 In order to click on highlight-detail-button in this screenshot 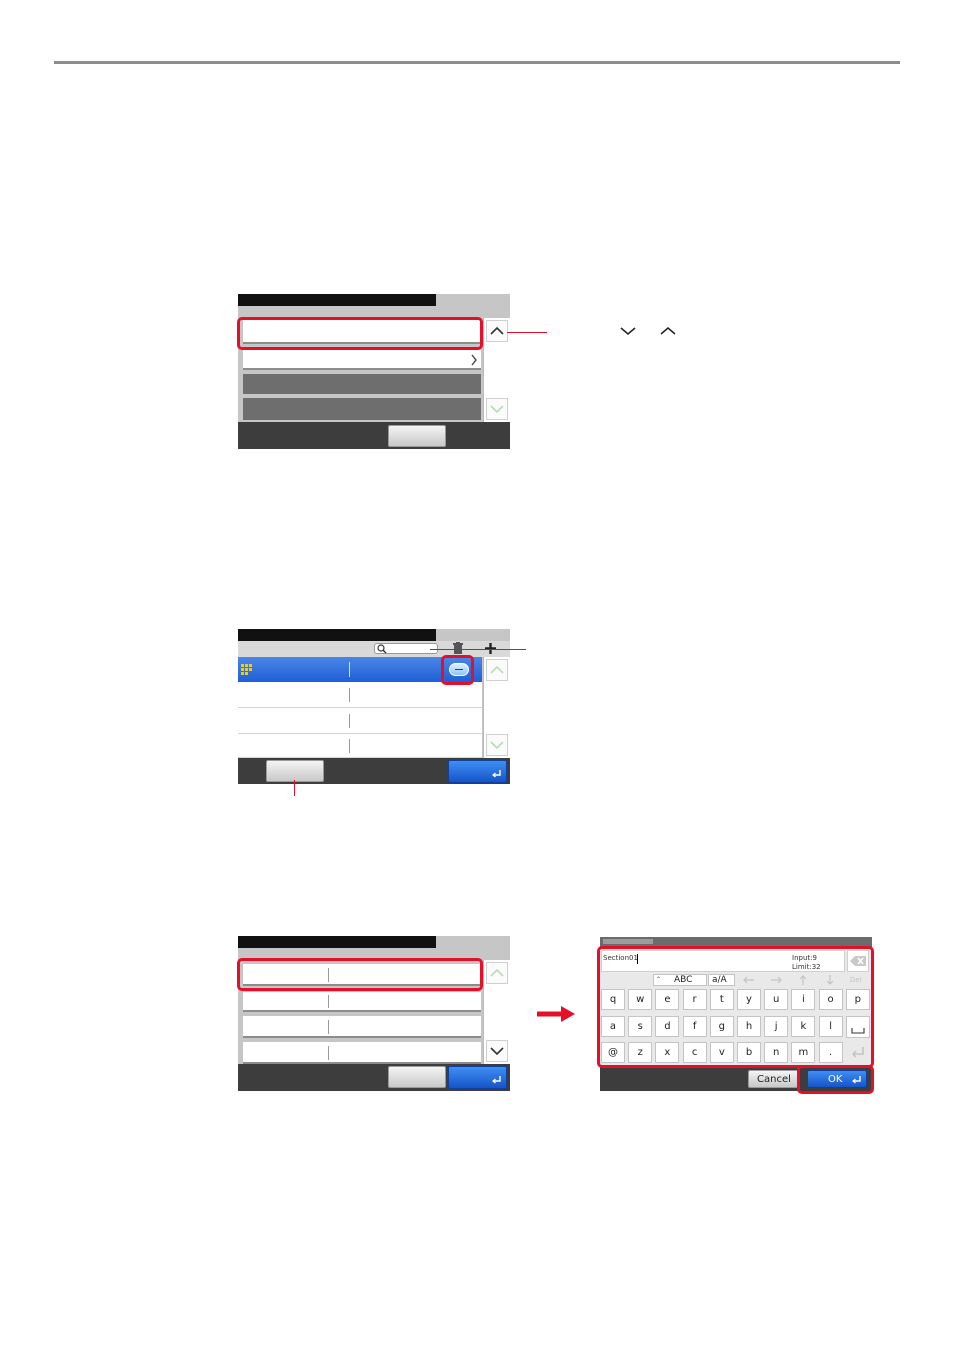, I will do `click(457, 670)`.